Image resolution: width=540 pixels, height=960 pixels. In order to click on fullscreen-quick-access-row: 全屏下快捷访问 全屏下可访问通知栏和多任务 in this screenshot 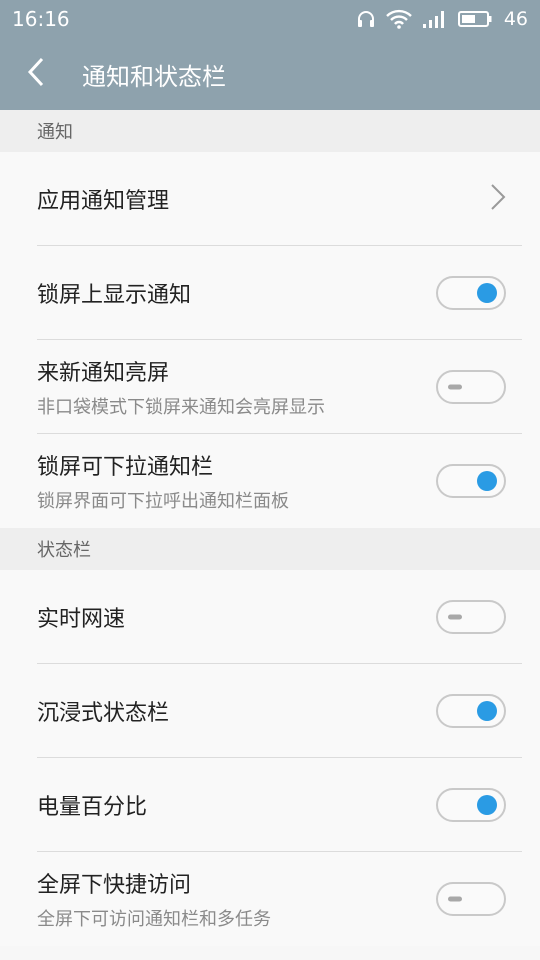, I will do `click(270, 899)`.